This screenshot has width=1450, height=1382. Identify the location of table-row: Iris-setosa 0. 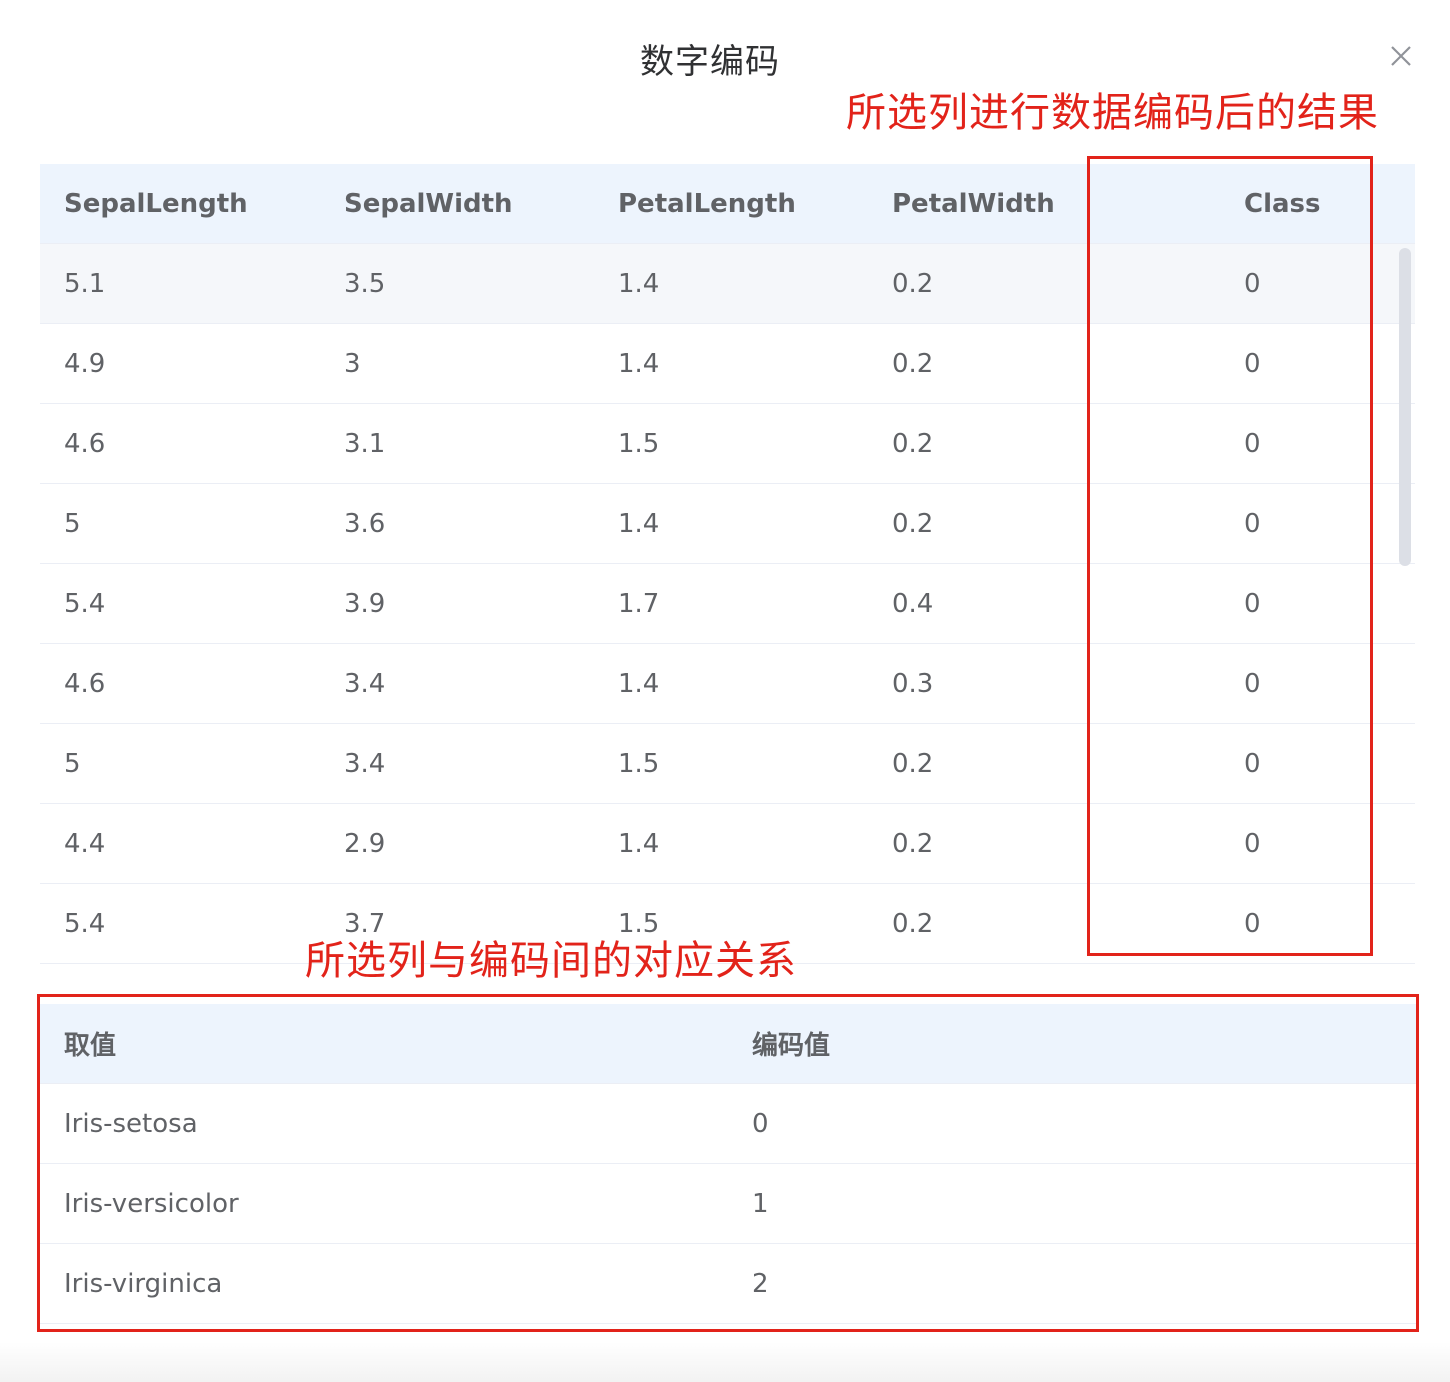
(728, 1124).